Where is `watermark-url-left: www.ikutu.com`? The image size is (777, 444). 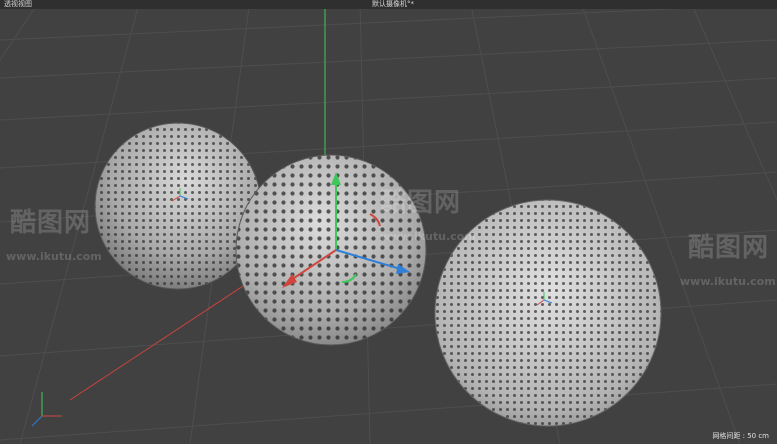
watermark-url-left: www.ikutu.com is located at coordinates (54, 256).